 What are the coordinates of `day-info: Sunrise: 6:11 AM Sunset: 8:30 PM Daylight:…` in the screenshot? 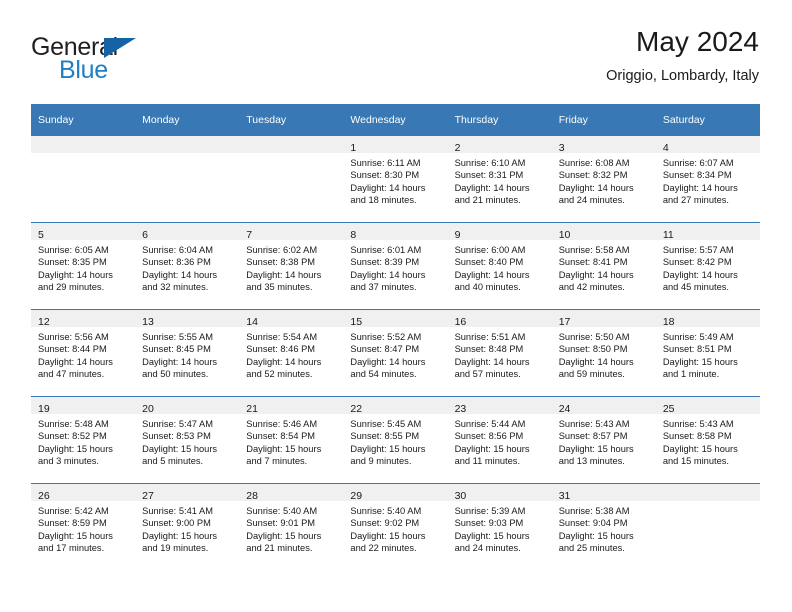 It's located at (395, 180).